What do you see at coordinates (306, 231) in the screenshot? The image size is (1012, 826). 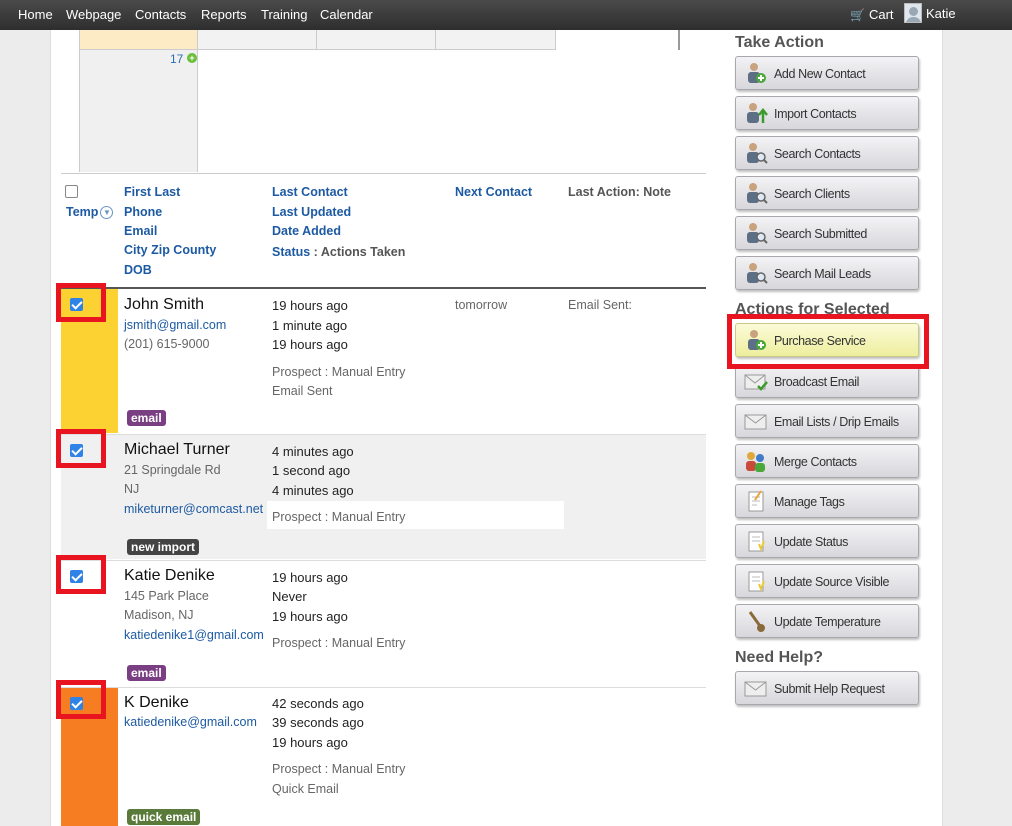 I see `sort-date-added: Date Added` at bounding box center [306, 231].